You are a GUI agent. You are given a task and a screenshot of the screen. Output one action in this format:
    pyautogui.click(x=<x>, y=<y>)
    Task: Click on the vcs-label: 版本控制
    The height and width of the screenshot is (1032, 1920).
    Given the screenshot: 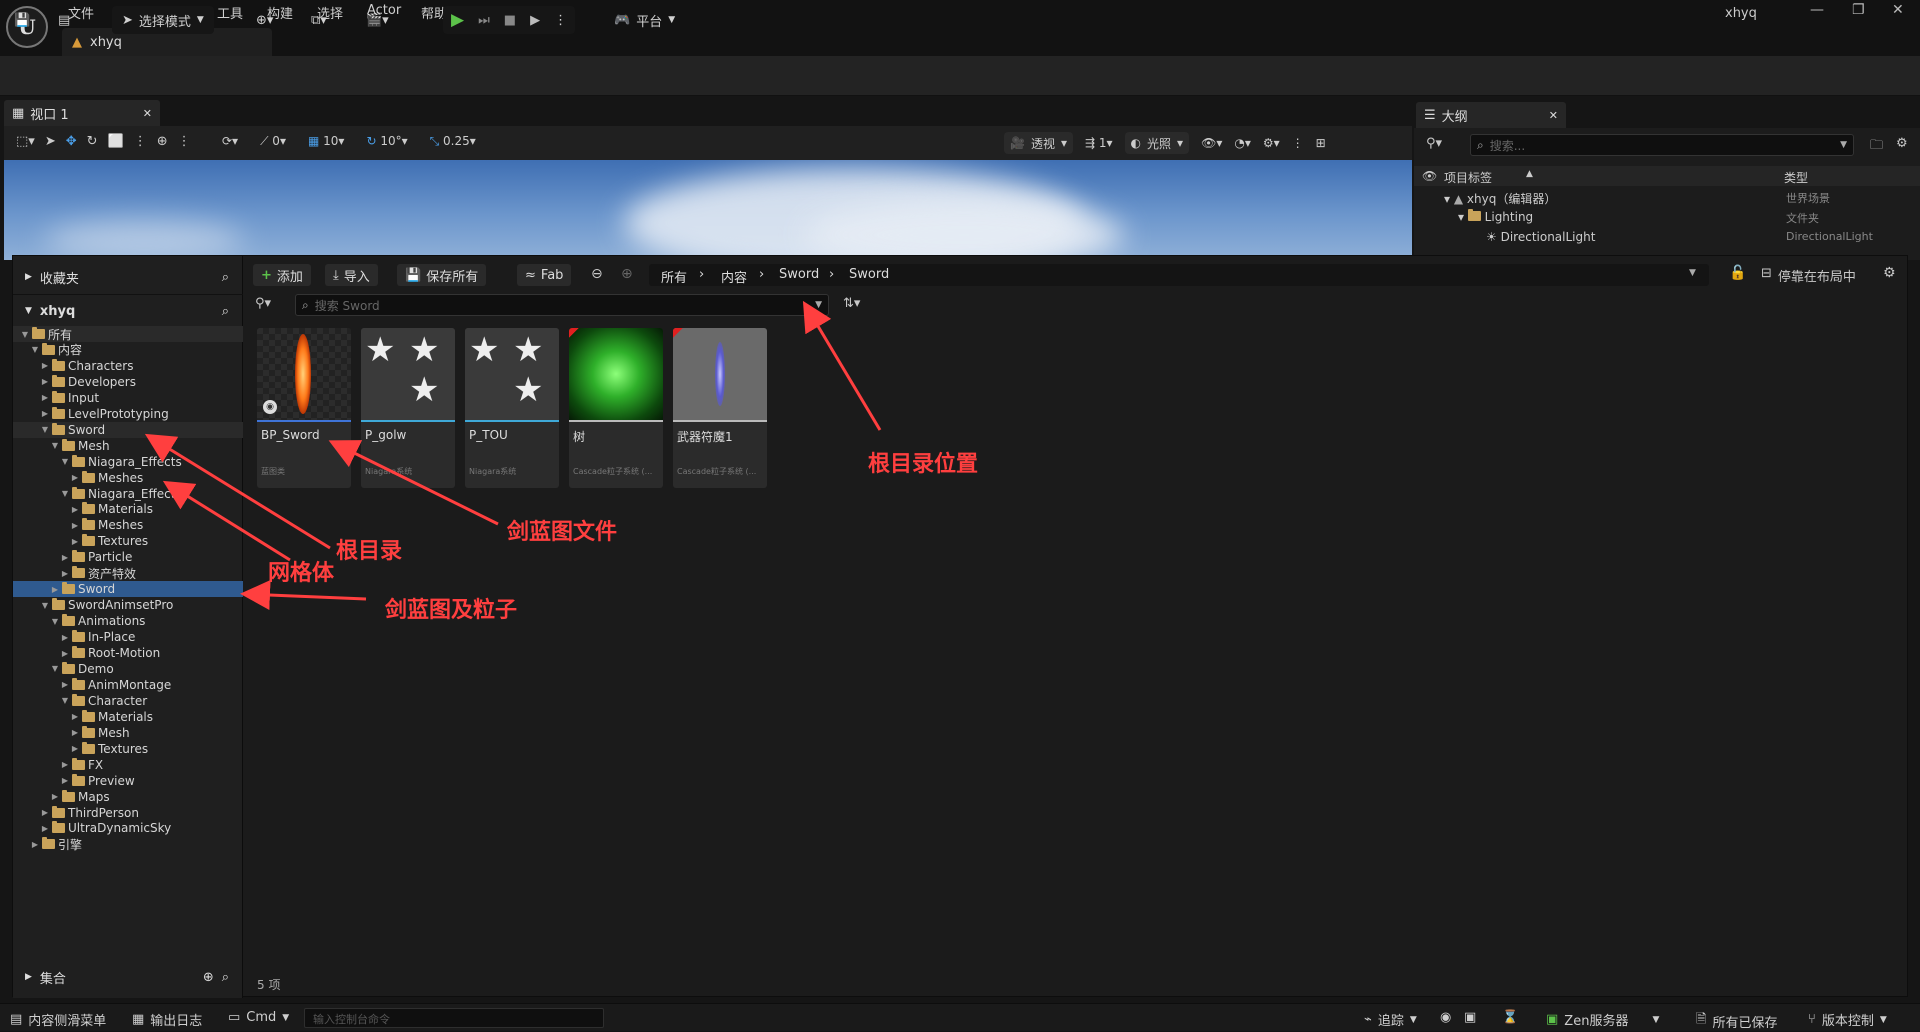 What is the action you would take?
    pyautogui.click(x=1847, y=1021)
    